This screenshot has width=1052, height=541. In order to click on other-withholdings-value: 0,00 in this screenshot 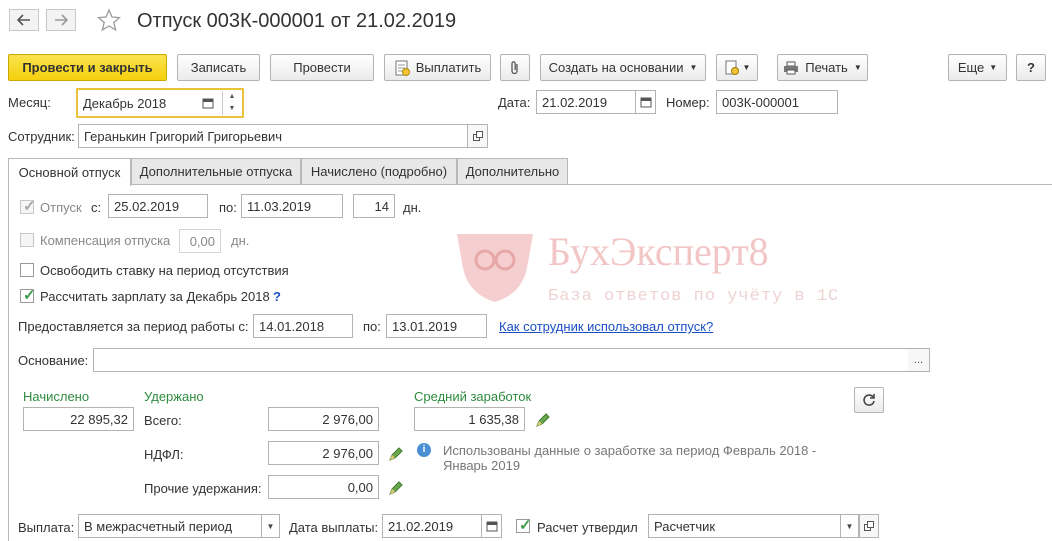, I will do `click(323, 487)`.